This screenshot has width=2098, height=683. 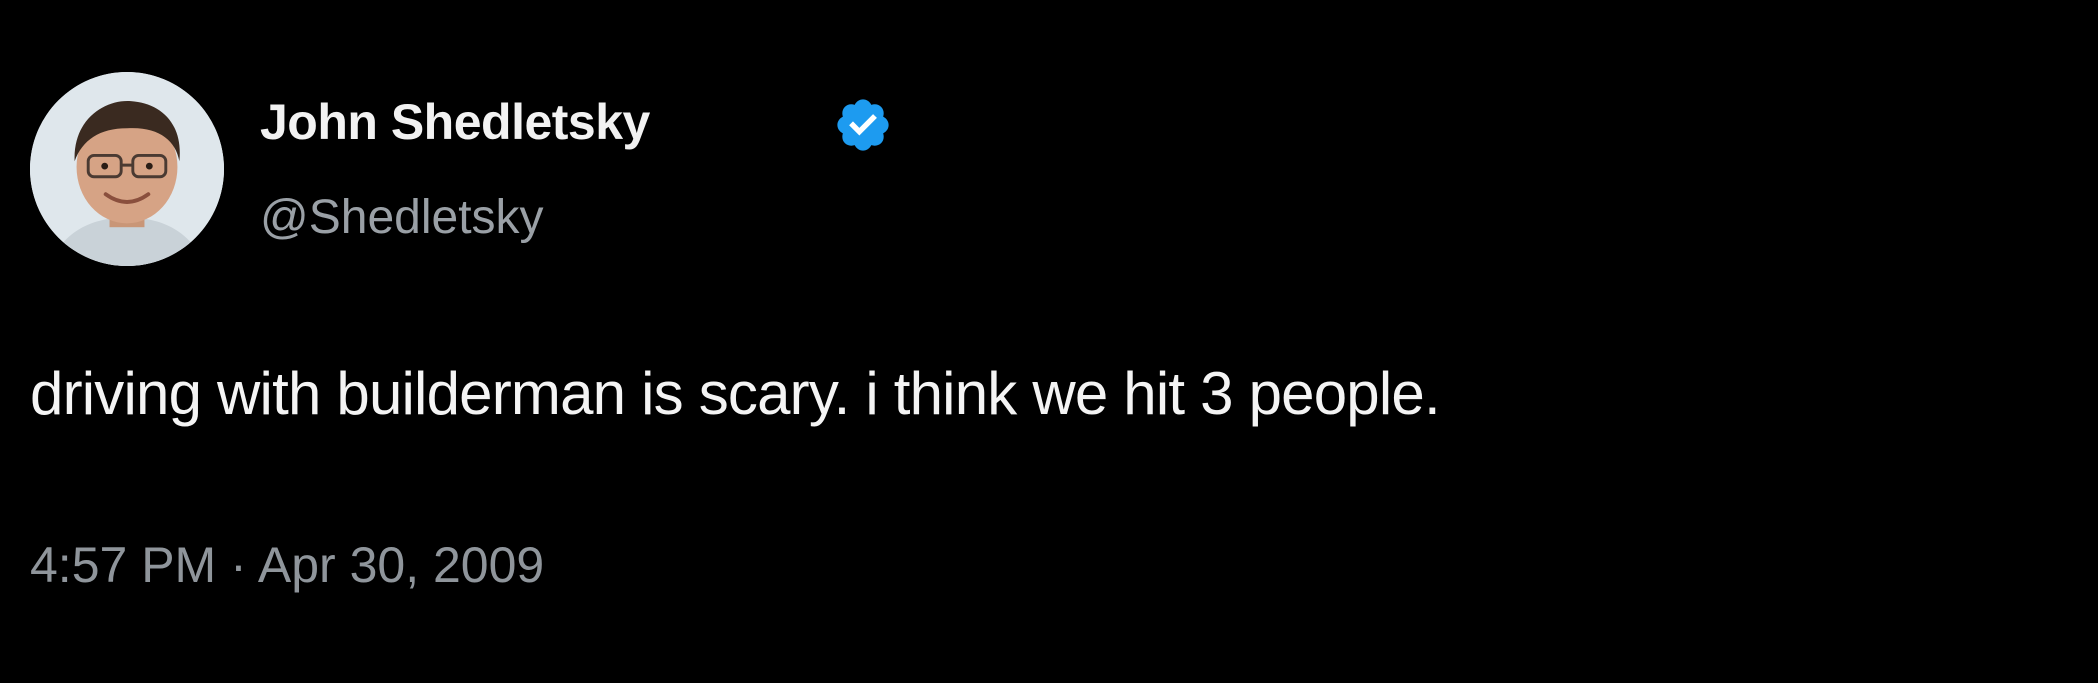 What do you see at coordinates (402, 218) in the screenshot?
I see `author-handle: @Shedletsky` at bounding box center [402, 218].